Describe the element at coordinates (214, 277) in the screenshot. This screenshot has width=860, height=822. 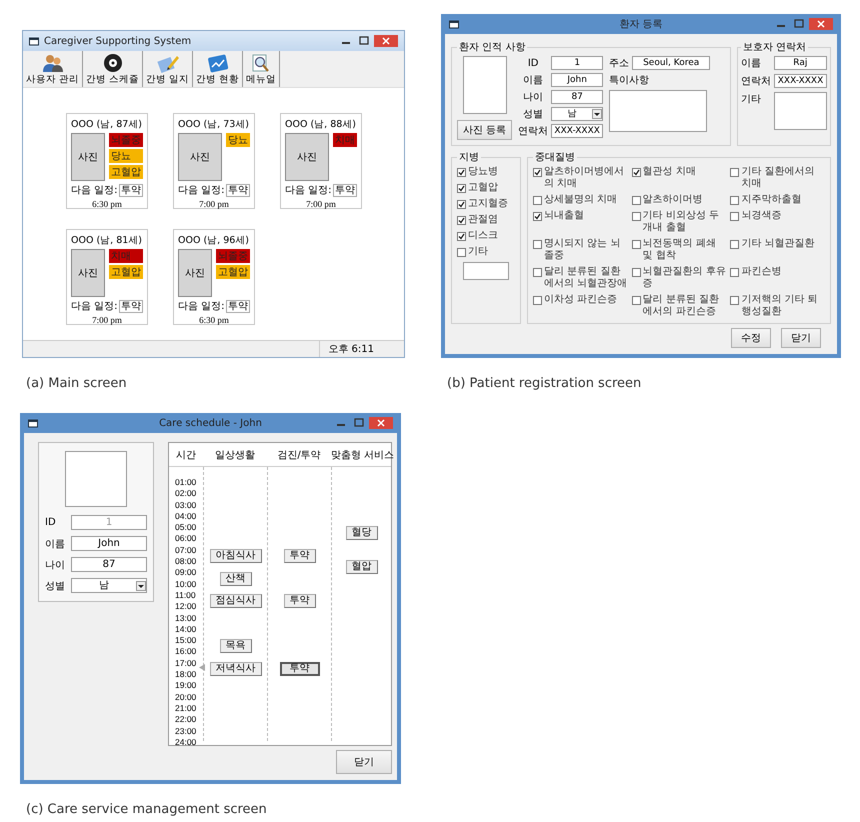
I see `patient-card: OOO (남, 96세) 사진 뇌졸중 고혈압 다음 일정: 투약 6:30 pm` at that location.